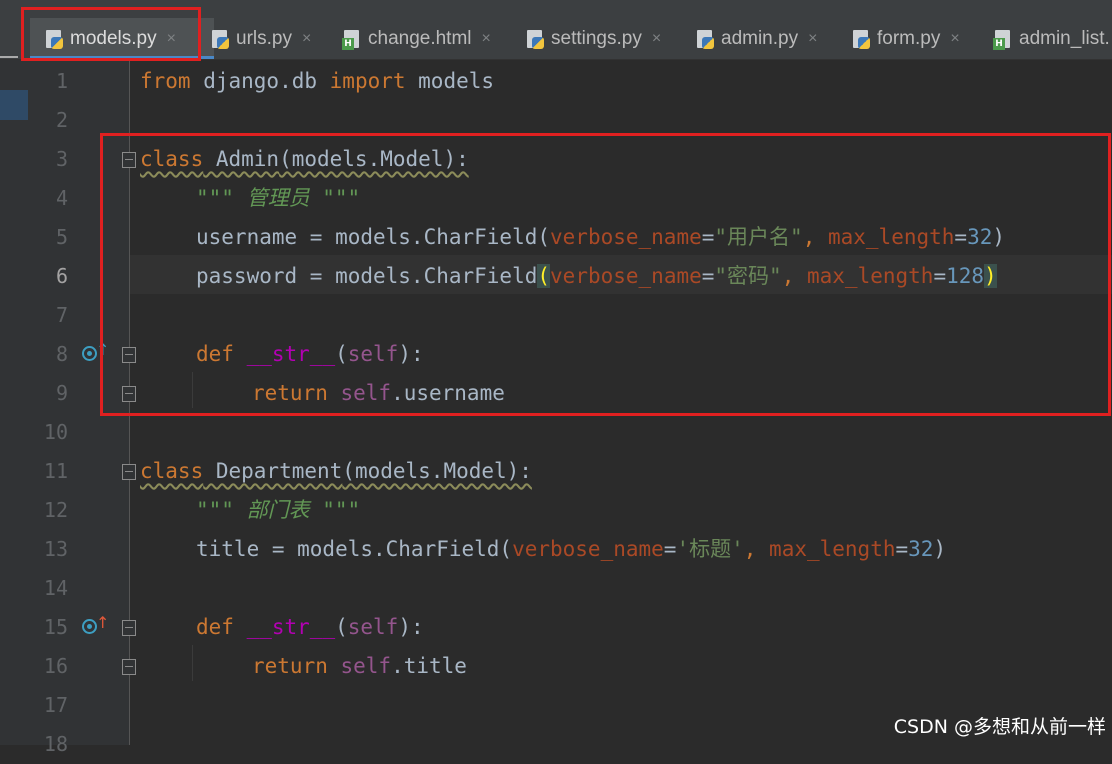 This screenshot has width=1112, height=764. Describe the element at coordinates (284, 627) in the screenshot. I see `function-name: __str__` at that location.